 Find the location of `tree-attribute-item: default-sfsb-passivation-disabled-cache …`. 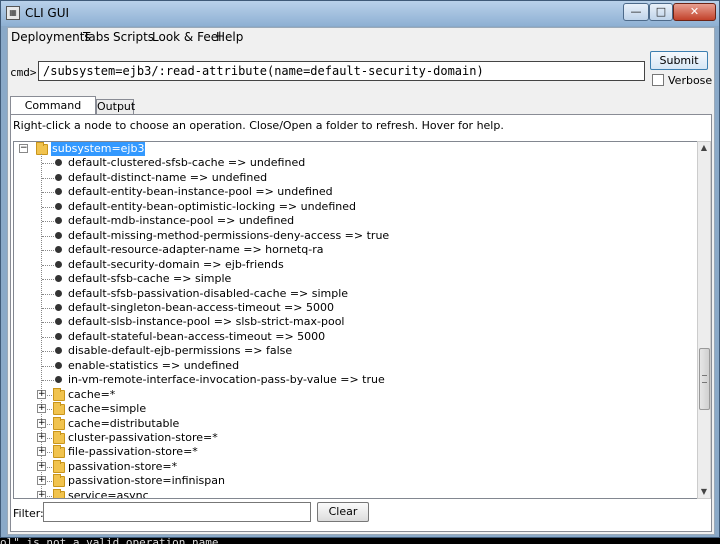

tree-attribute-item: default-sfsb-passivation-disabled-cache … is located at coordinates (354, 294).